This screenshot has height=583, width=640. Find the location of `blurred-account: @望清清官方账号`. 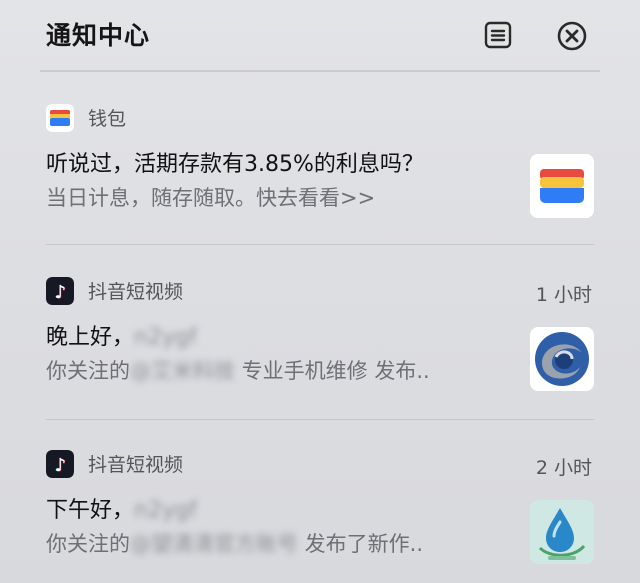

blurred-account: @望清清官方账号 is located at coordinates (214, 544).